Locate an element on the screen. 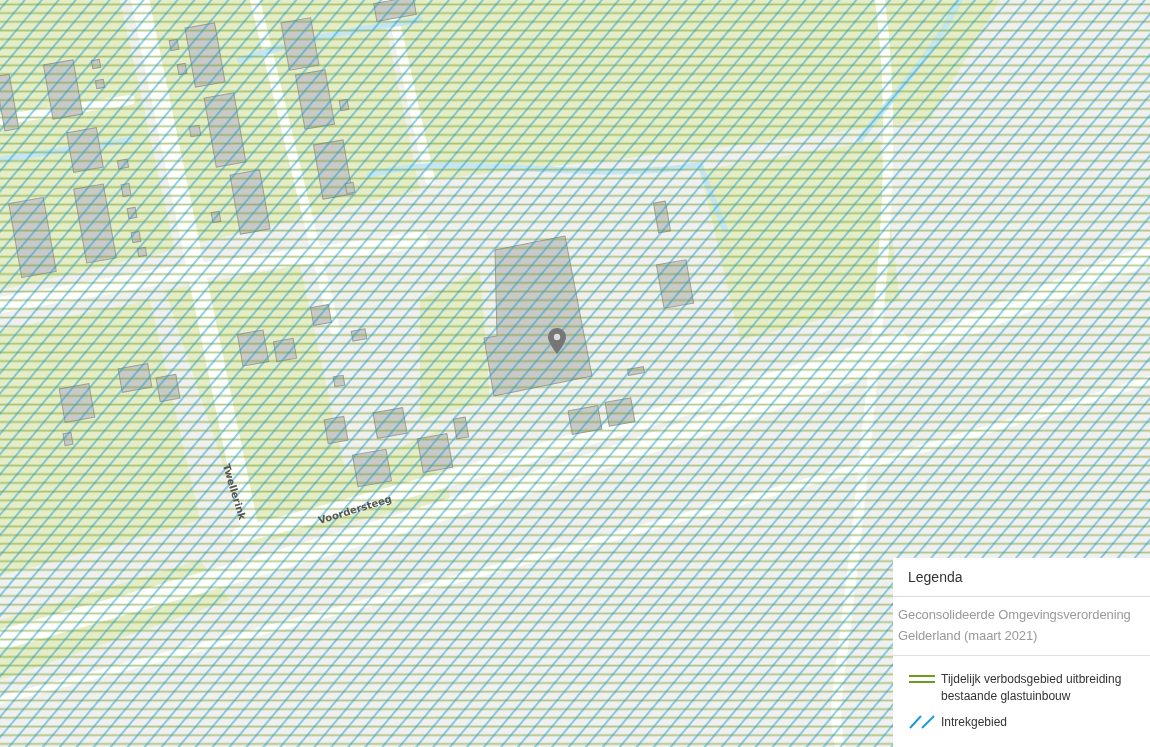 This screenshot has height=747, width=1150. legend-title: Legenda is located at coordinates (935, 577).